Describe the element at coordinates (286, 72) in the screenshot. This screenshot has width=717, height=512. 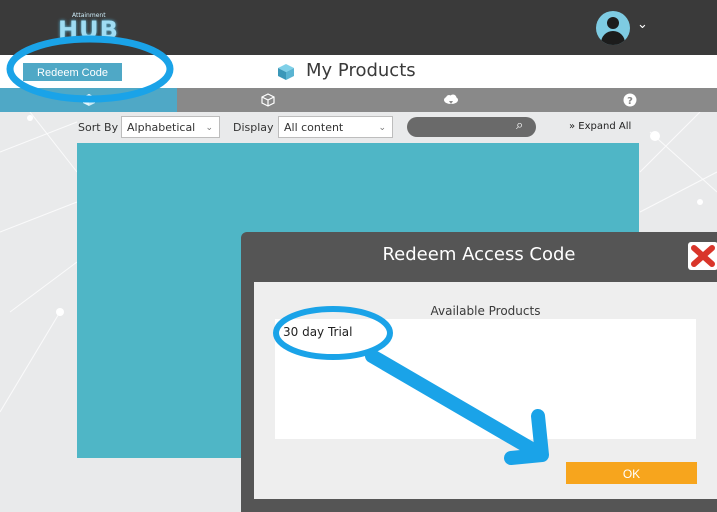
I see `cube-icon` at that location.